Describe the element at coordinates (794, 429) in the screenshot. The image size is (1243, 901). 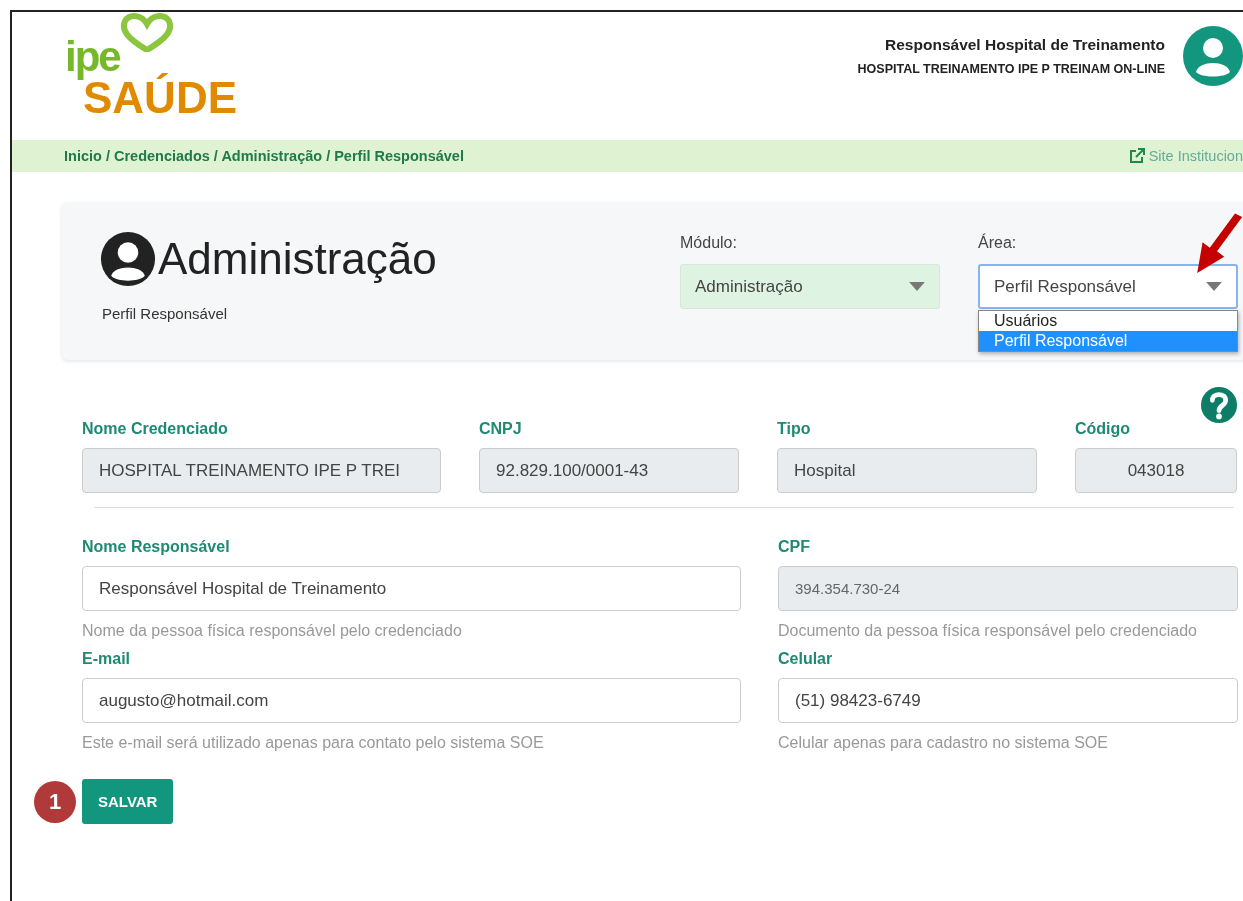
I see `field-label: Tipo` at that location.